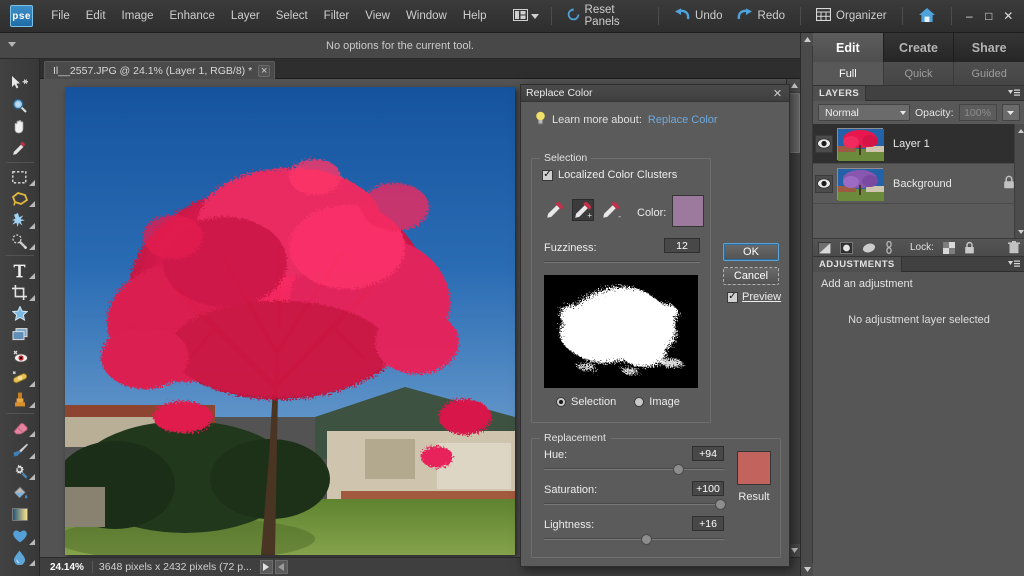  Describe the element at coordinates (777, 93) in the screenshot. I see `close-icon: ✕` at that location.